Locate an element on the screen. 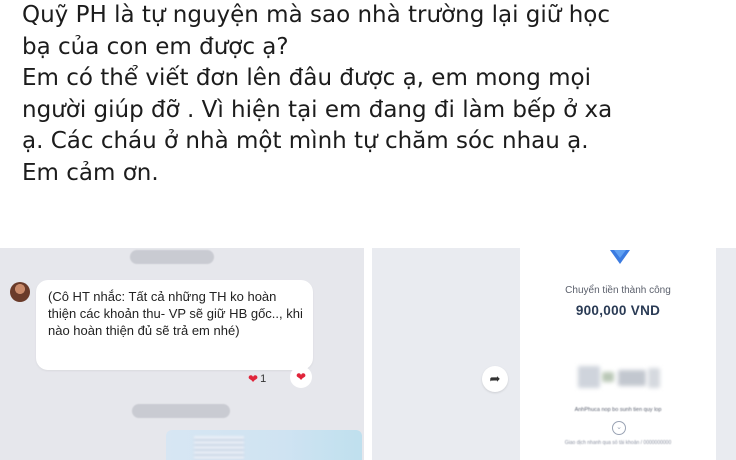  post-line: bạ của con em được ạ? is located at coordinates (155, 46).